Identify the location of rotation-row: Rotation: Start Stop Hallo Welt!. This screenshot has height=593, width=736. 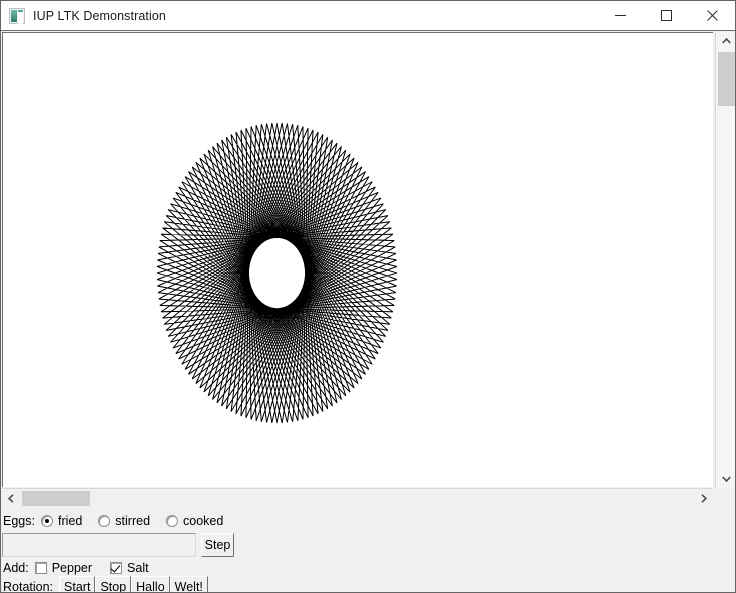
(105, 584).